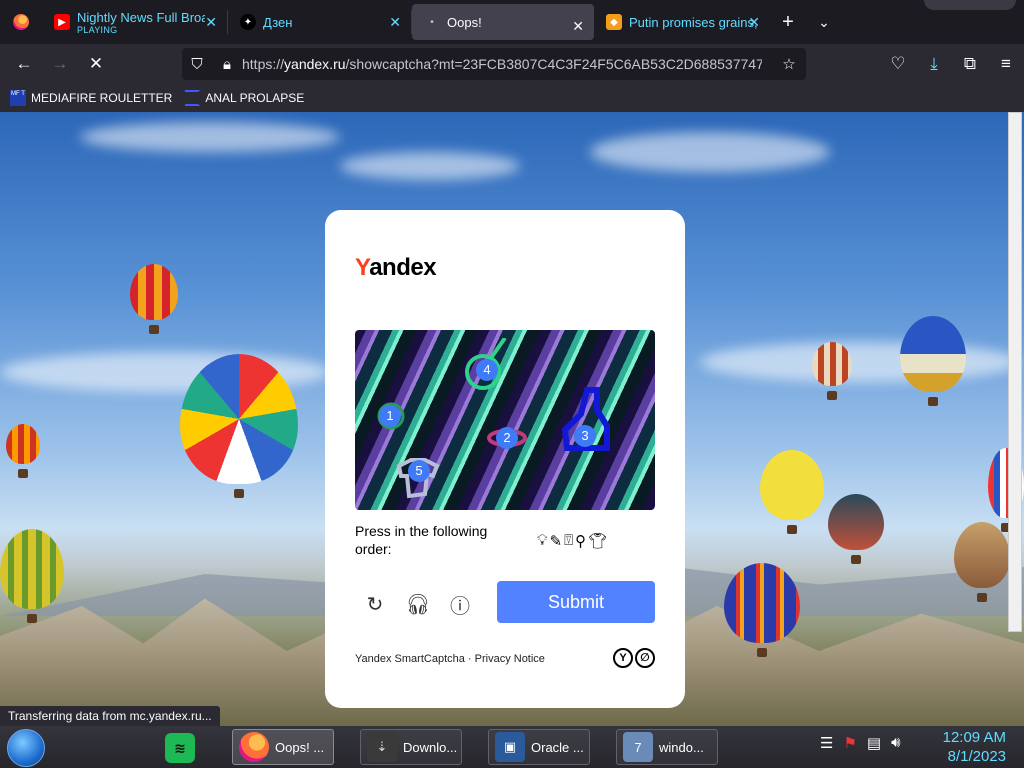 The height and width of the screenshot is (768, 1024). What do you see at coordinates (576, 602) in the screenshot?
I see `submit-button: Submit` at bounding box center [576, 602].